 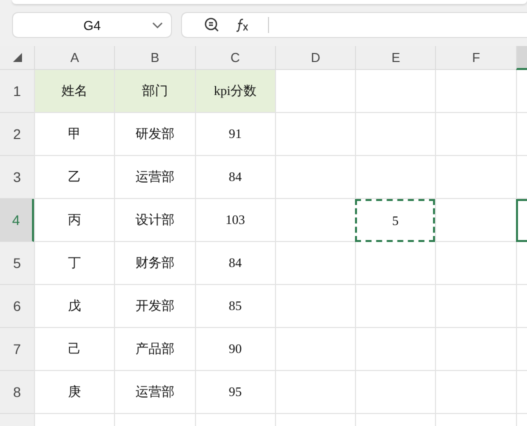 What do you see at coordinates (395, 220) in the screenshot?
I see `table-cell: 5` at bounding box center [395, 220].